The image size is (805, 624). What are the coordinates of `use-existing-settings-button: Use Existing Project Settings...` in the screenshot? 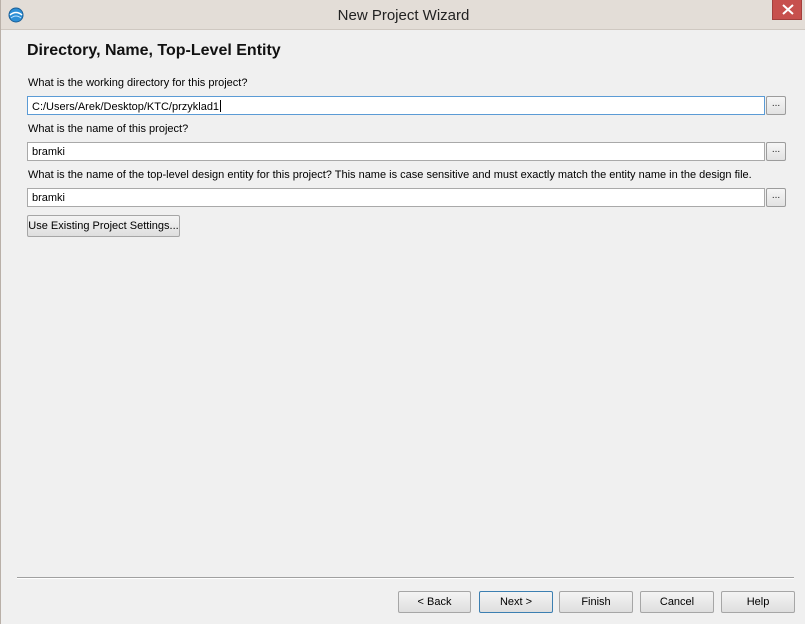 It's located at (103, 226).